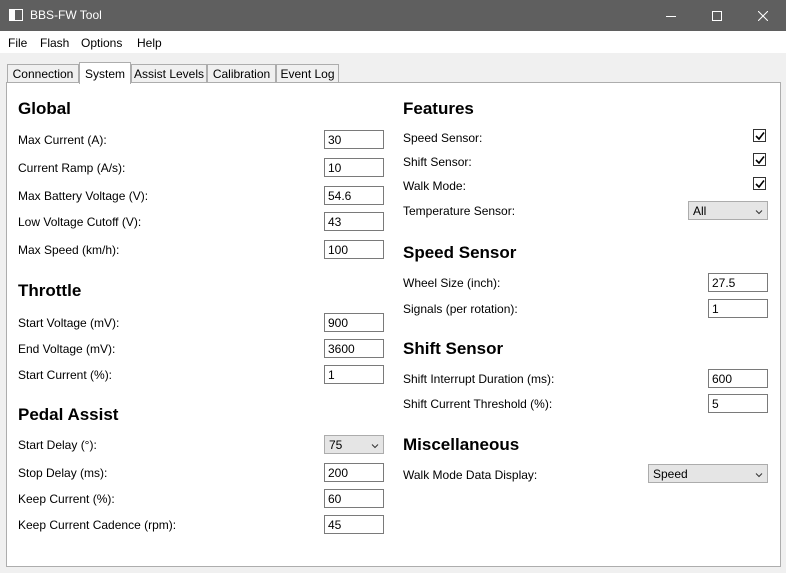 The height and width of the screenshot is (573, 786). Describe the element at coordinates (443, 138) in the screenshot. I see `speed-sensor-label: Speed Sensor:` at that location.